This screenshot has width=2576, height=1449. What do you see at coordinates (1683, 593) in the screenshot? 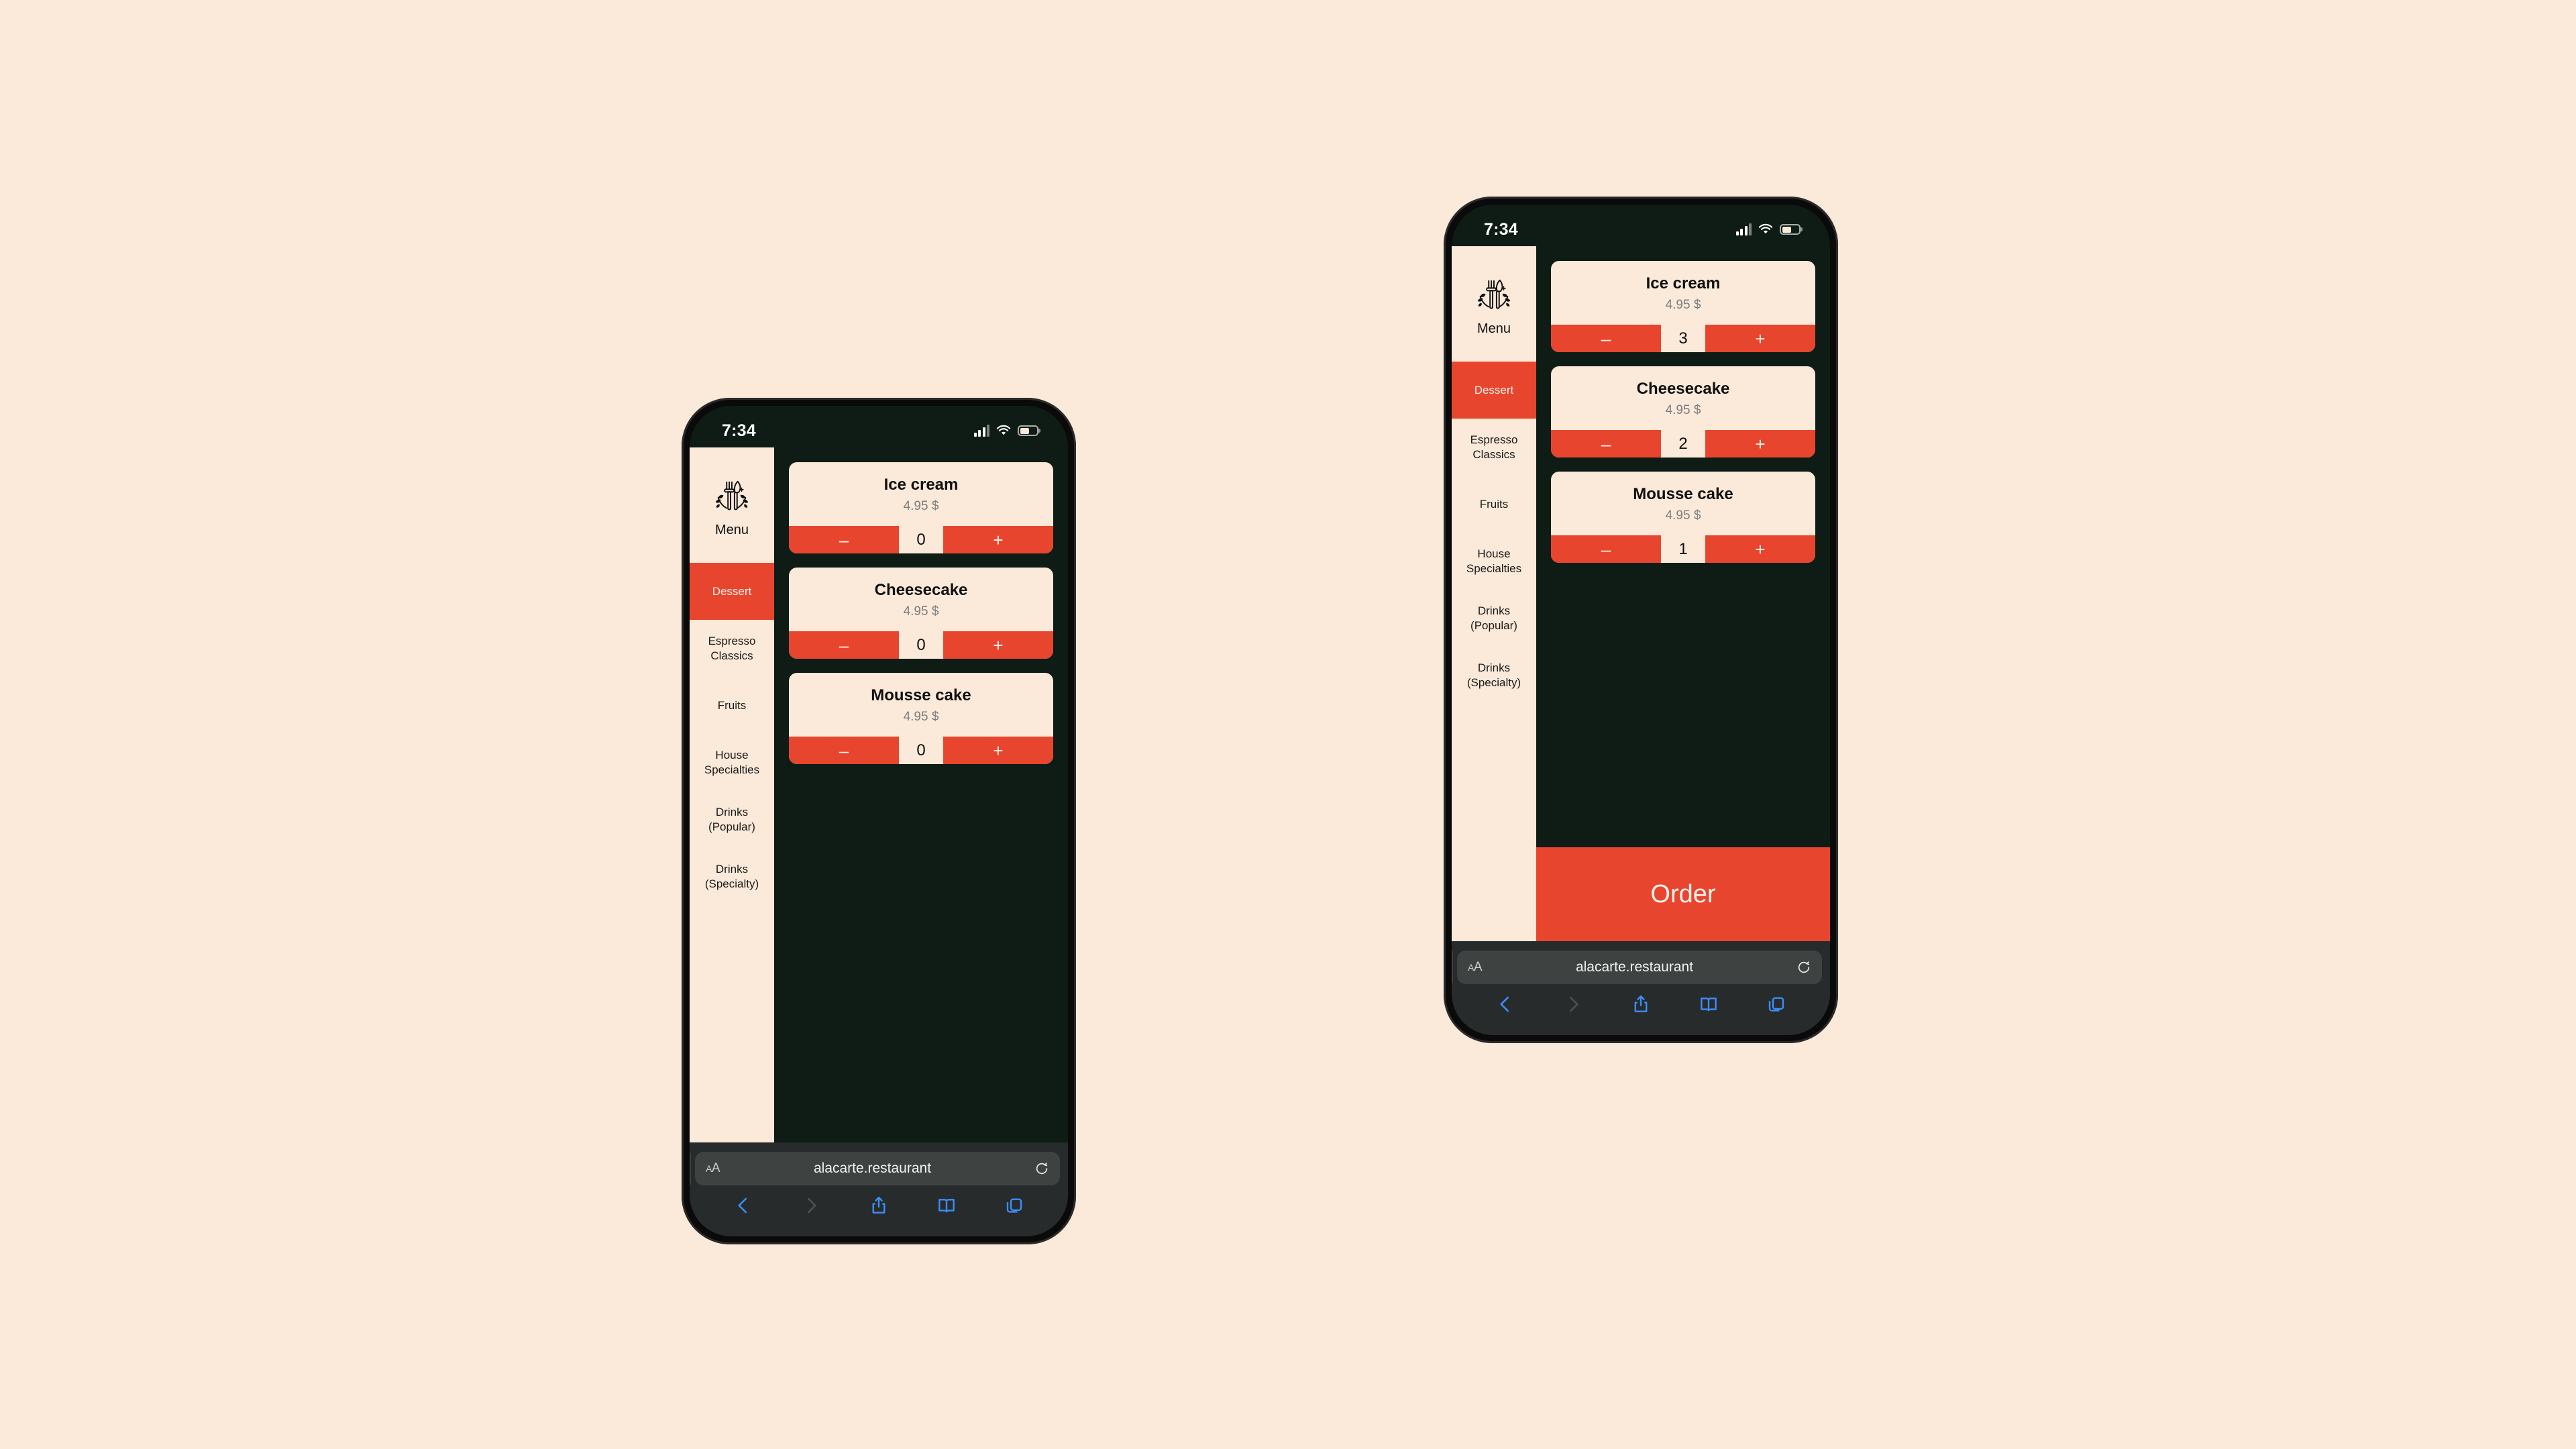
I see `menu-column: Ice cream 4.95 $ – 3 + Cheesecake 4.95 $` at bounding box center [1683, 593].